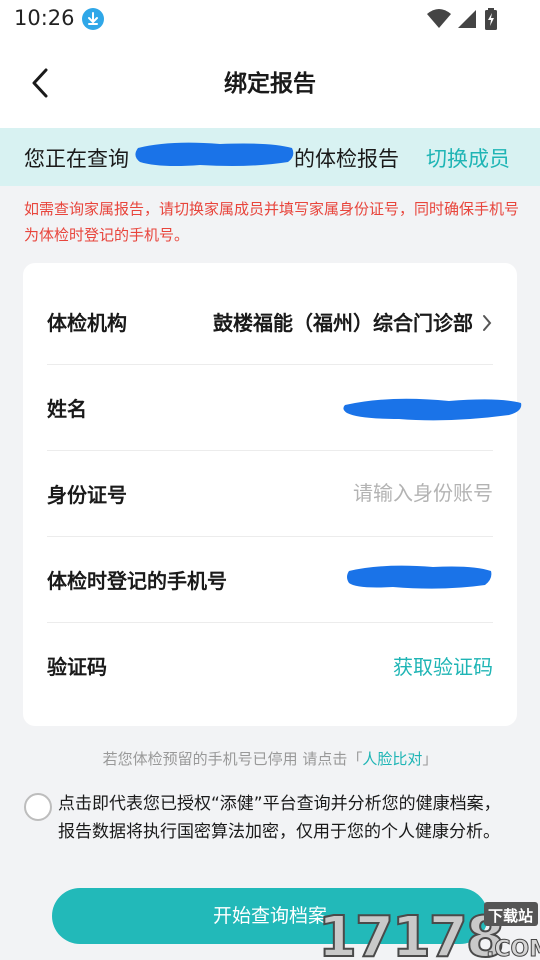 The width and height of the screenshot is (540, 960). I want to click on face-compare-hint: 若您体检预留的手机号已停用 请点击「人脸比对」, so click(270, 758).